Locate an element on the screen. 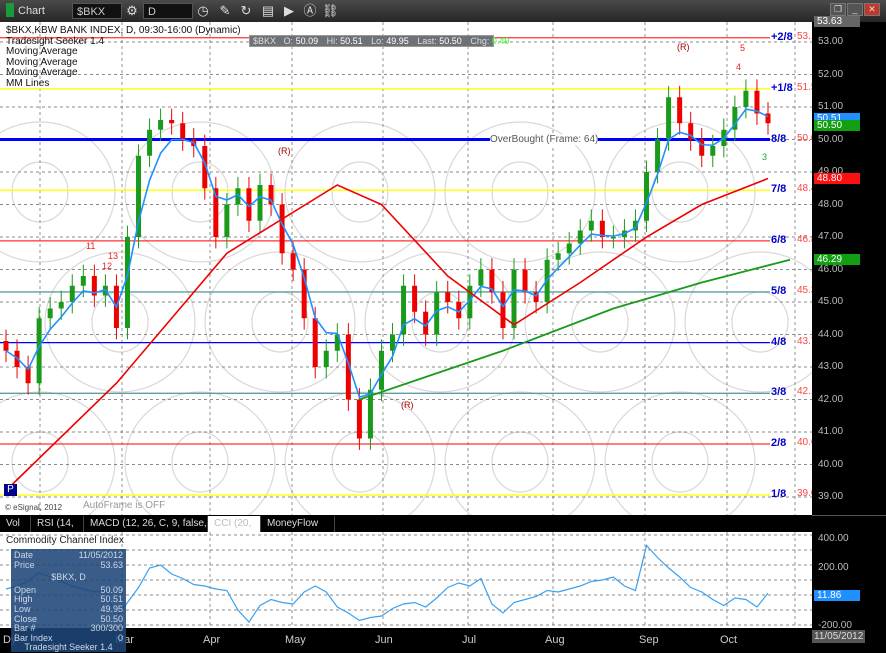  price-tag: 50.50 is located at coordinates (837, 125).